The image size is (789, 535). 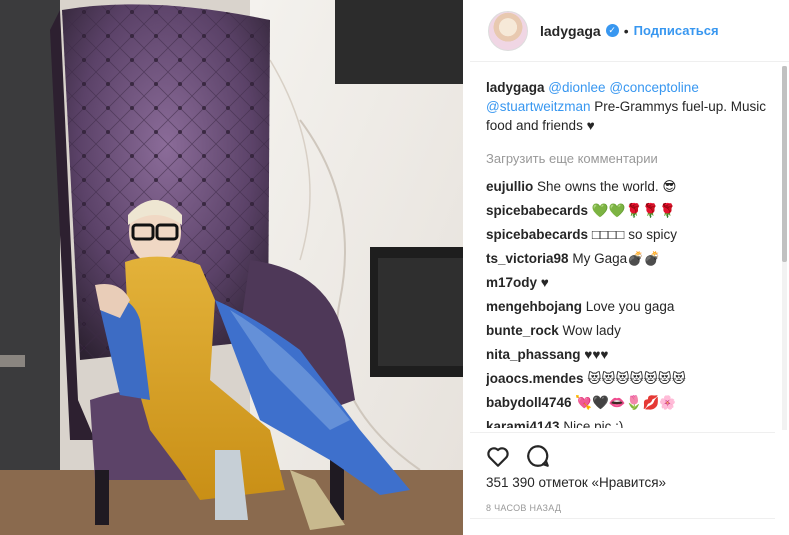 I want to click on heart-icon, so click(x=498, y=456).